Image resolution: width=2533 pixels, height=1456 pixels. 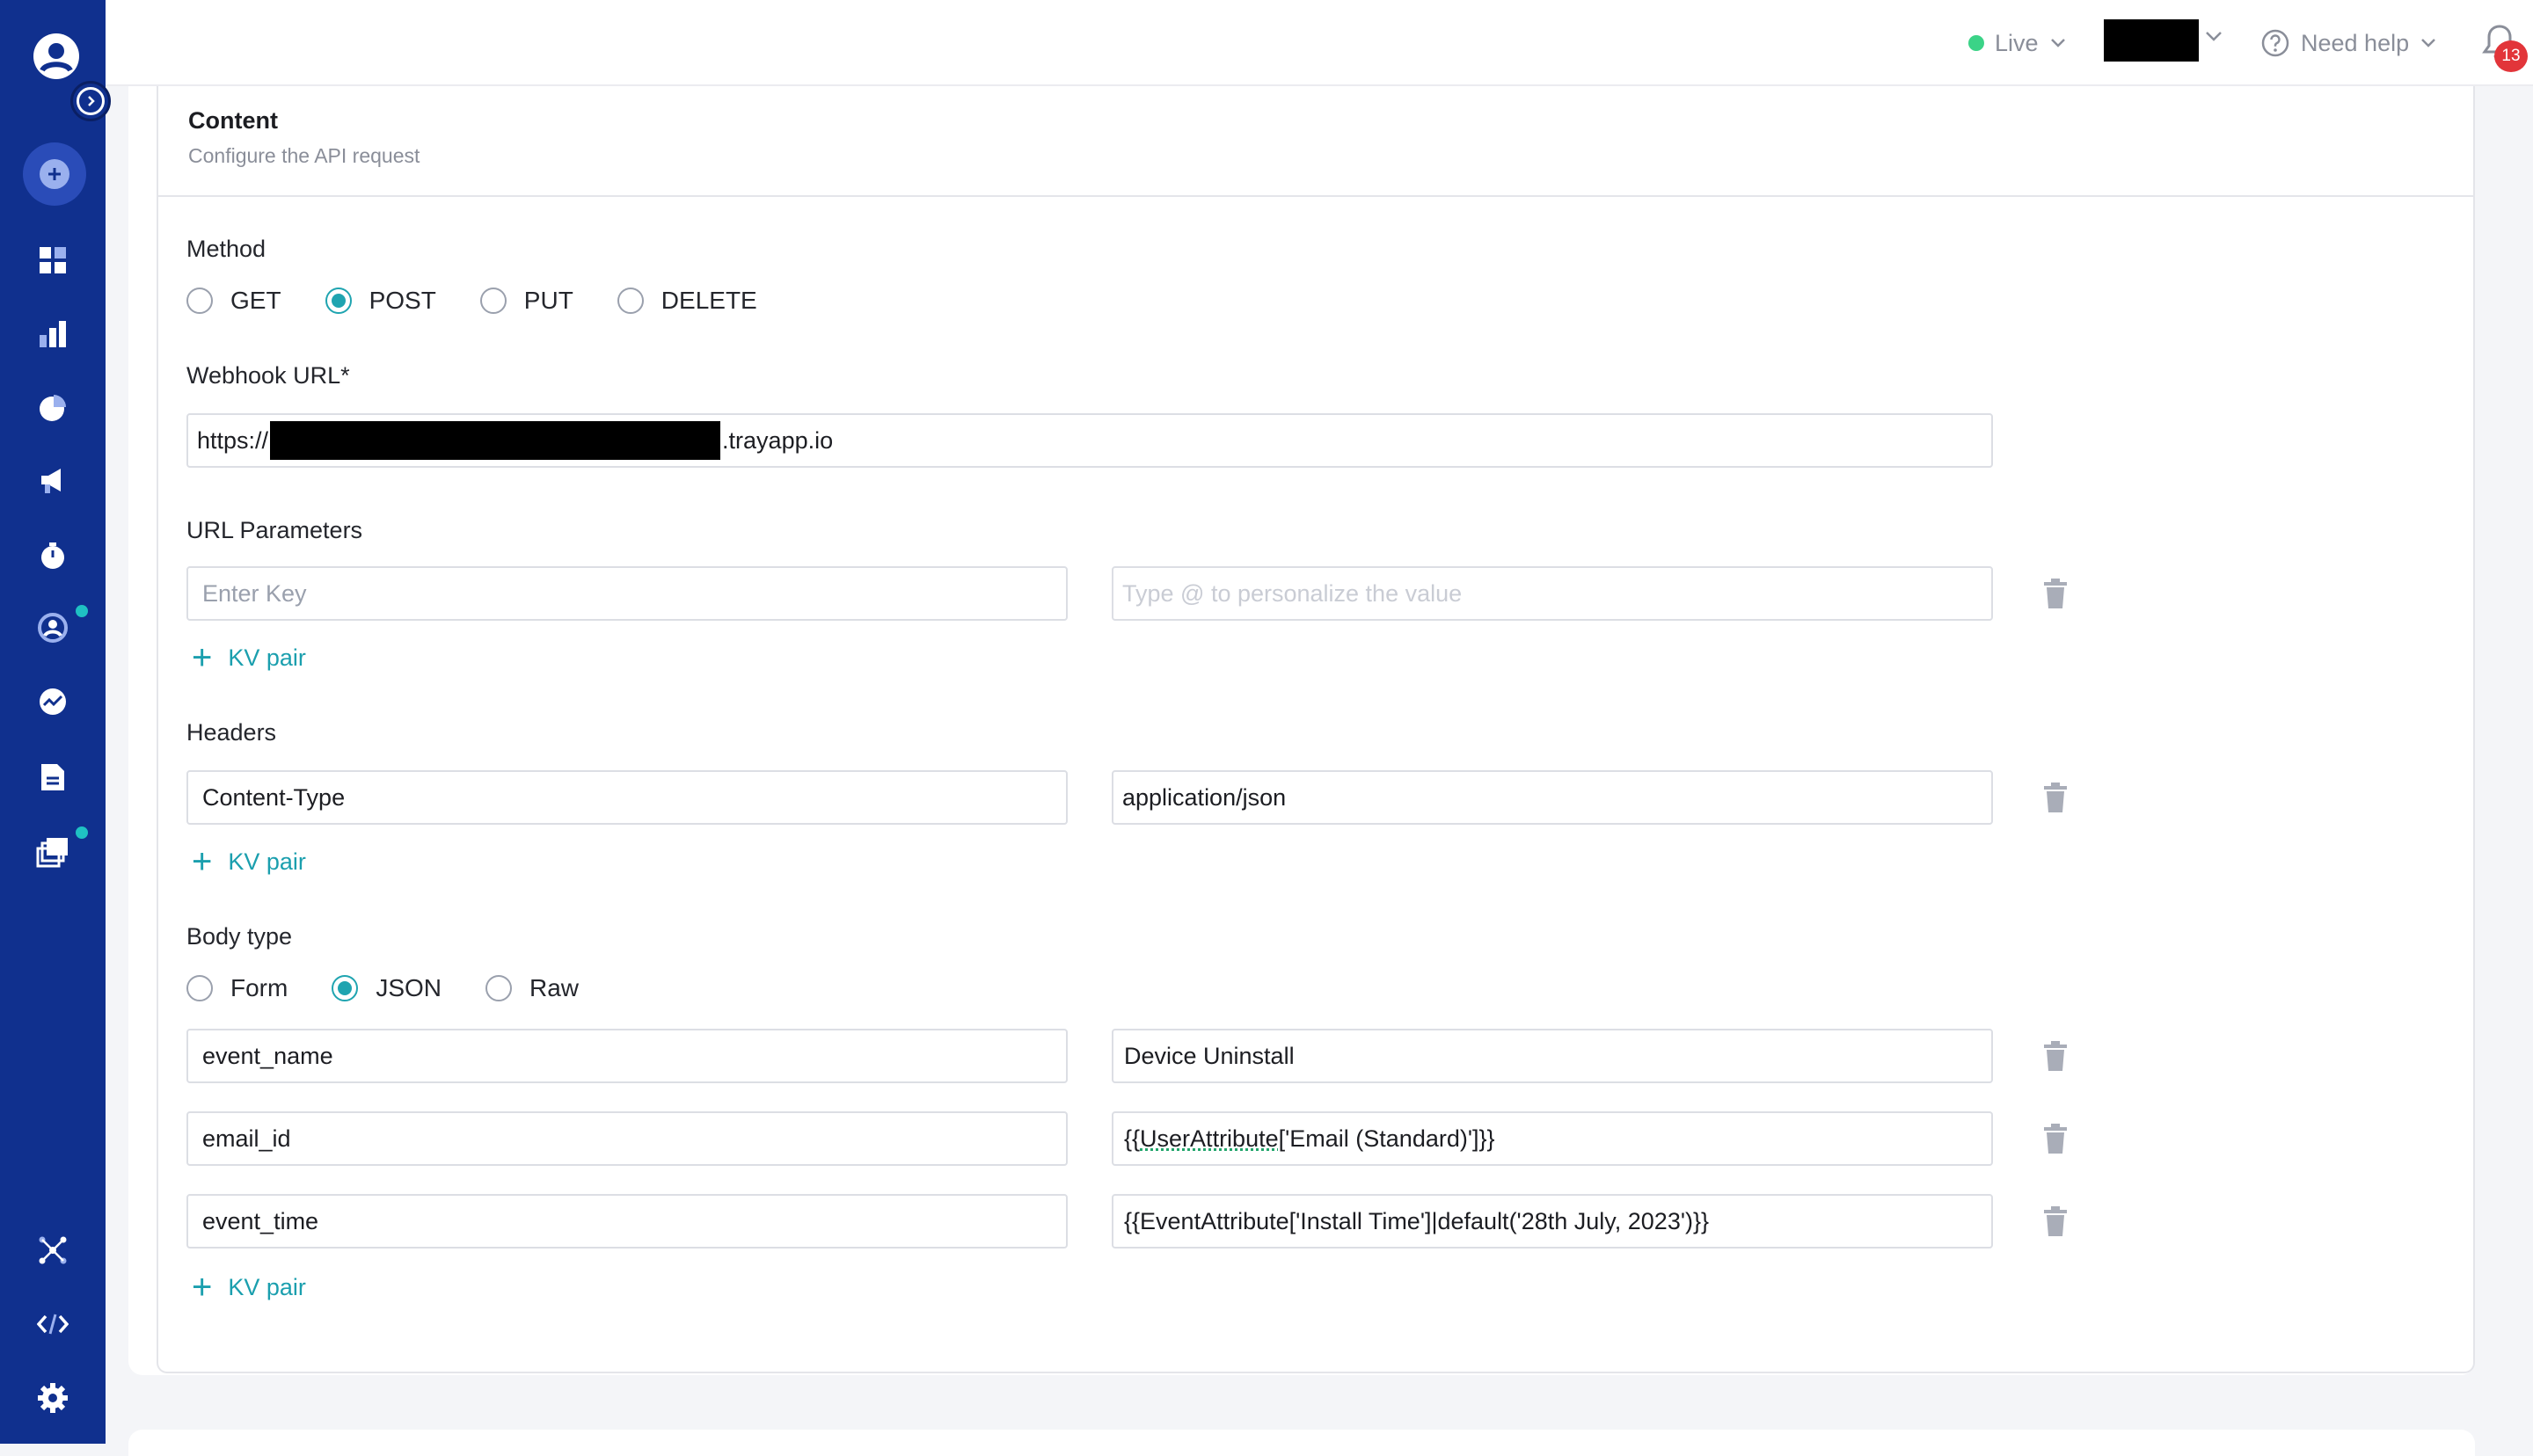 I want to click on method-radio-group: GET POST PUT DELETE, so click(x=494, y=300).